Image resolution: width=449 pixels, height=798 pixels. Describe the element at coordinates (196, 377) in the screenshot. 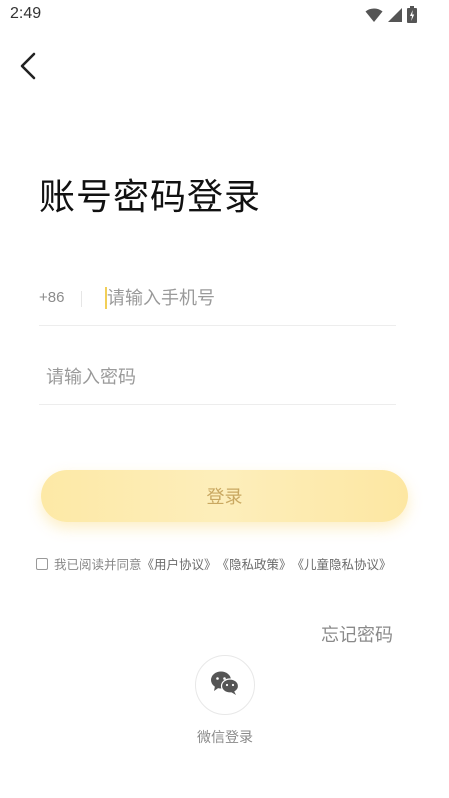

I see `password-input` at that location.